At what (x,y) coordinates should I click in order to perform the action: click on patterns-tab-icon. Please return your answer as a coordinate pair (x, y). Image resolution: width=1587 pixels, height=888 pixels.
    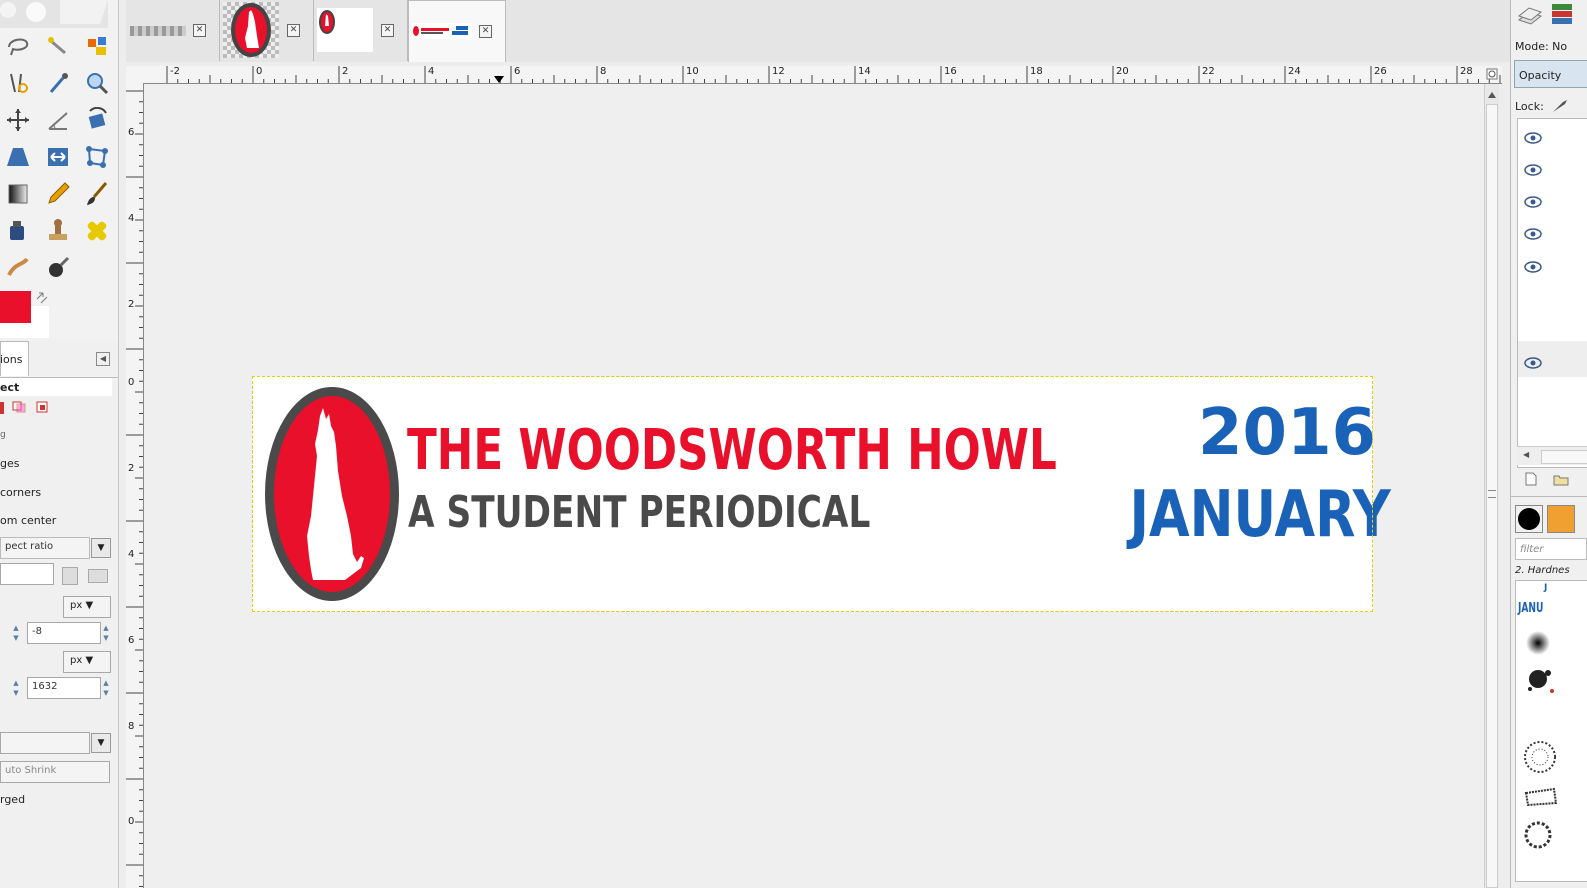
    Looking at the image, I should click on (1561, 519).